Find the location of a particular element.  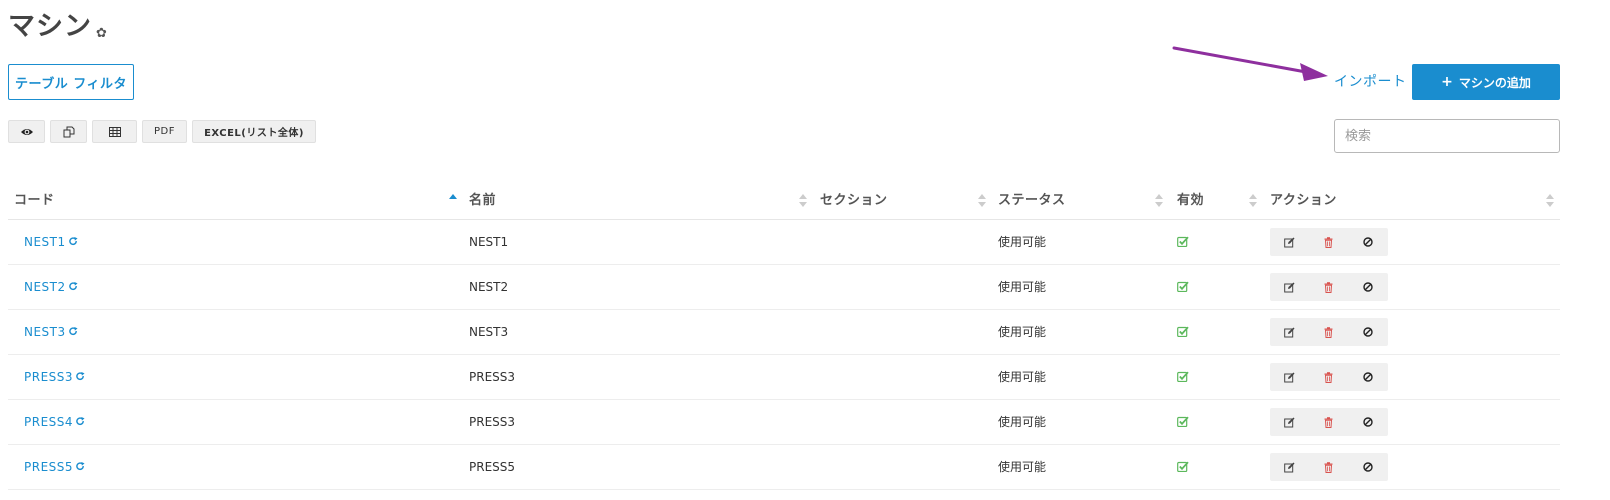

annotation-arrow is located at coordinates (1250, 63).